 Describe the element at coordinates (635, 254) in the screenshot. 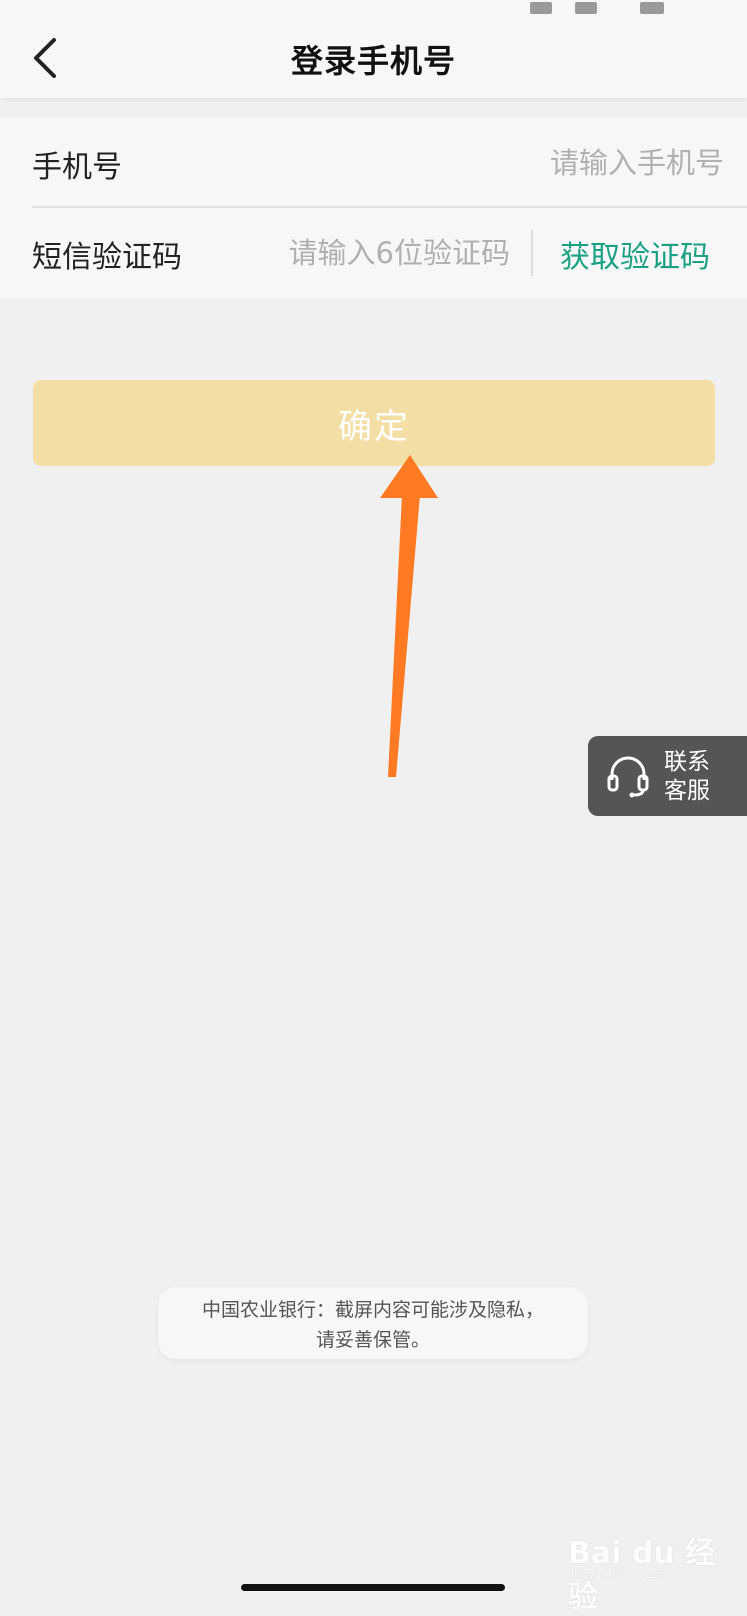

I see `get-code-button: 获取验证码` at that location.